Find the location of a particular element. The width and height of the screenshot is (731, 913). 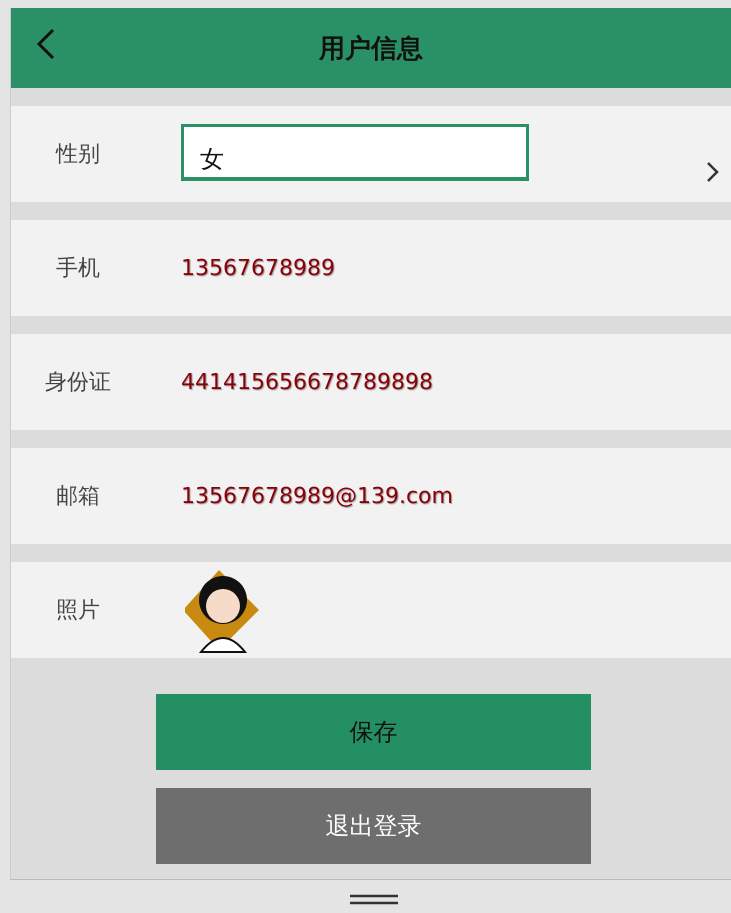

field-label: 手机 is located at coordinates (78, 269).